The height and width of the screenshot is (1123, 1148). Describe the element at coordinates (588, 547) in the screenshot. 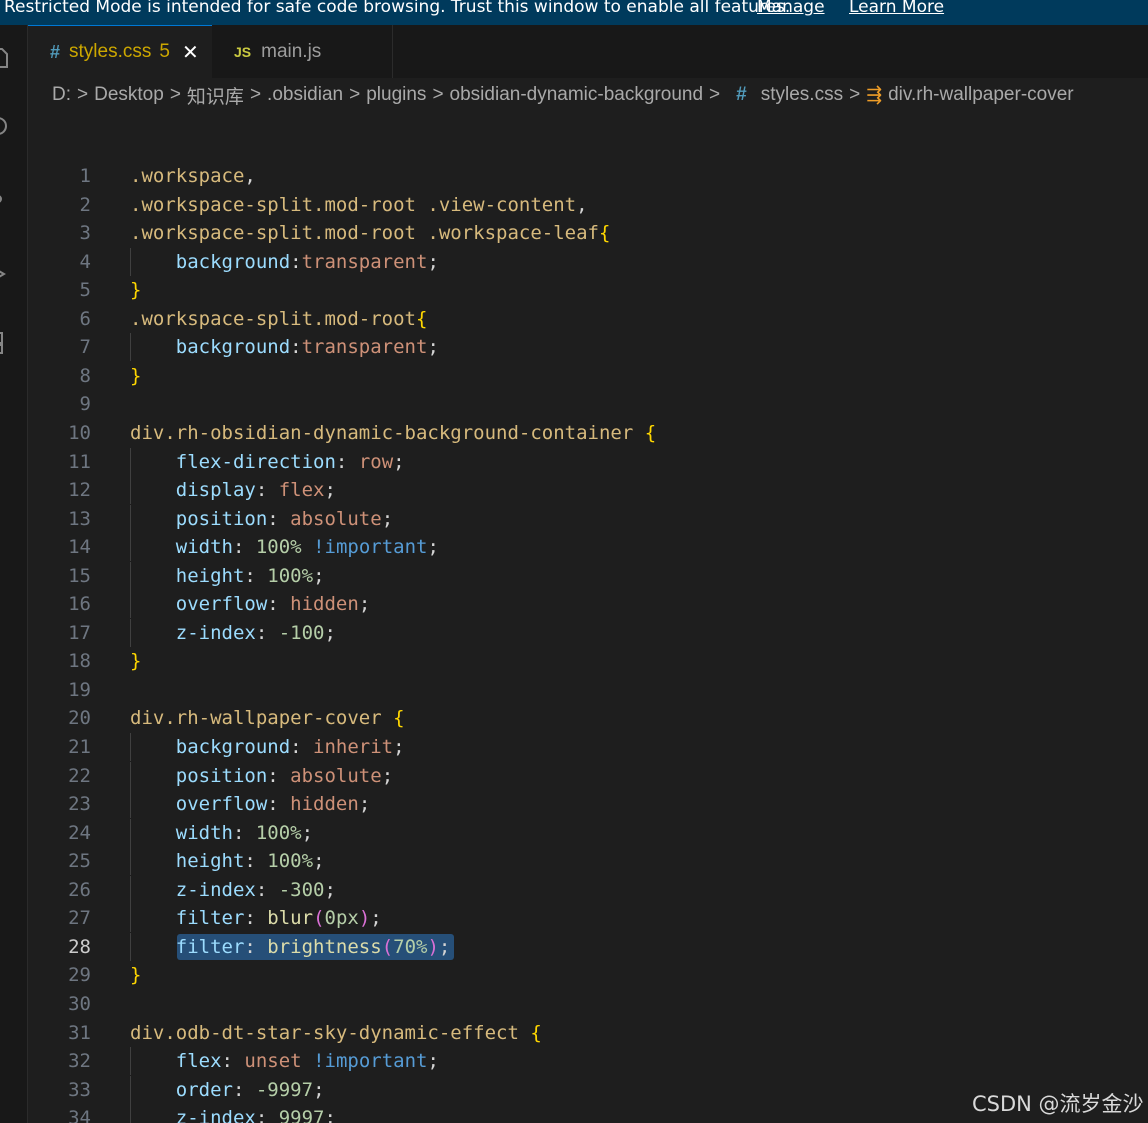

I see `code-line: 14 width: 100% !important;` at that location.